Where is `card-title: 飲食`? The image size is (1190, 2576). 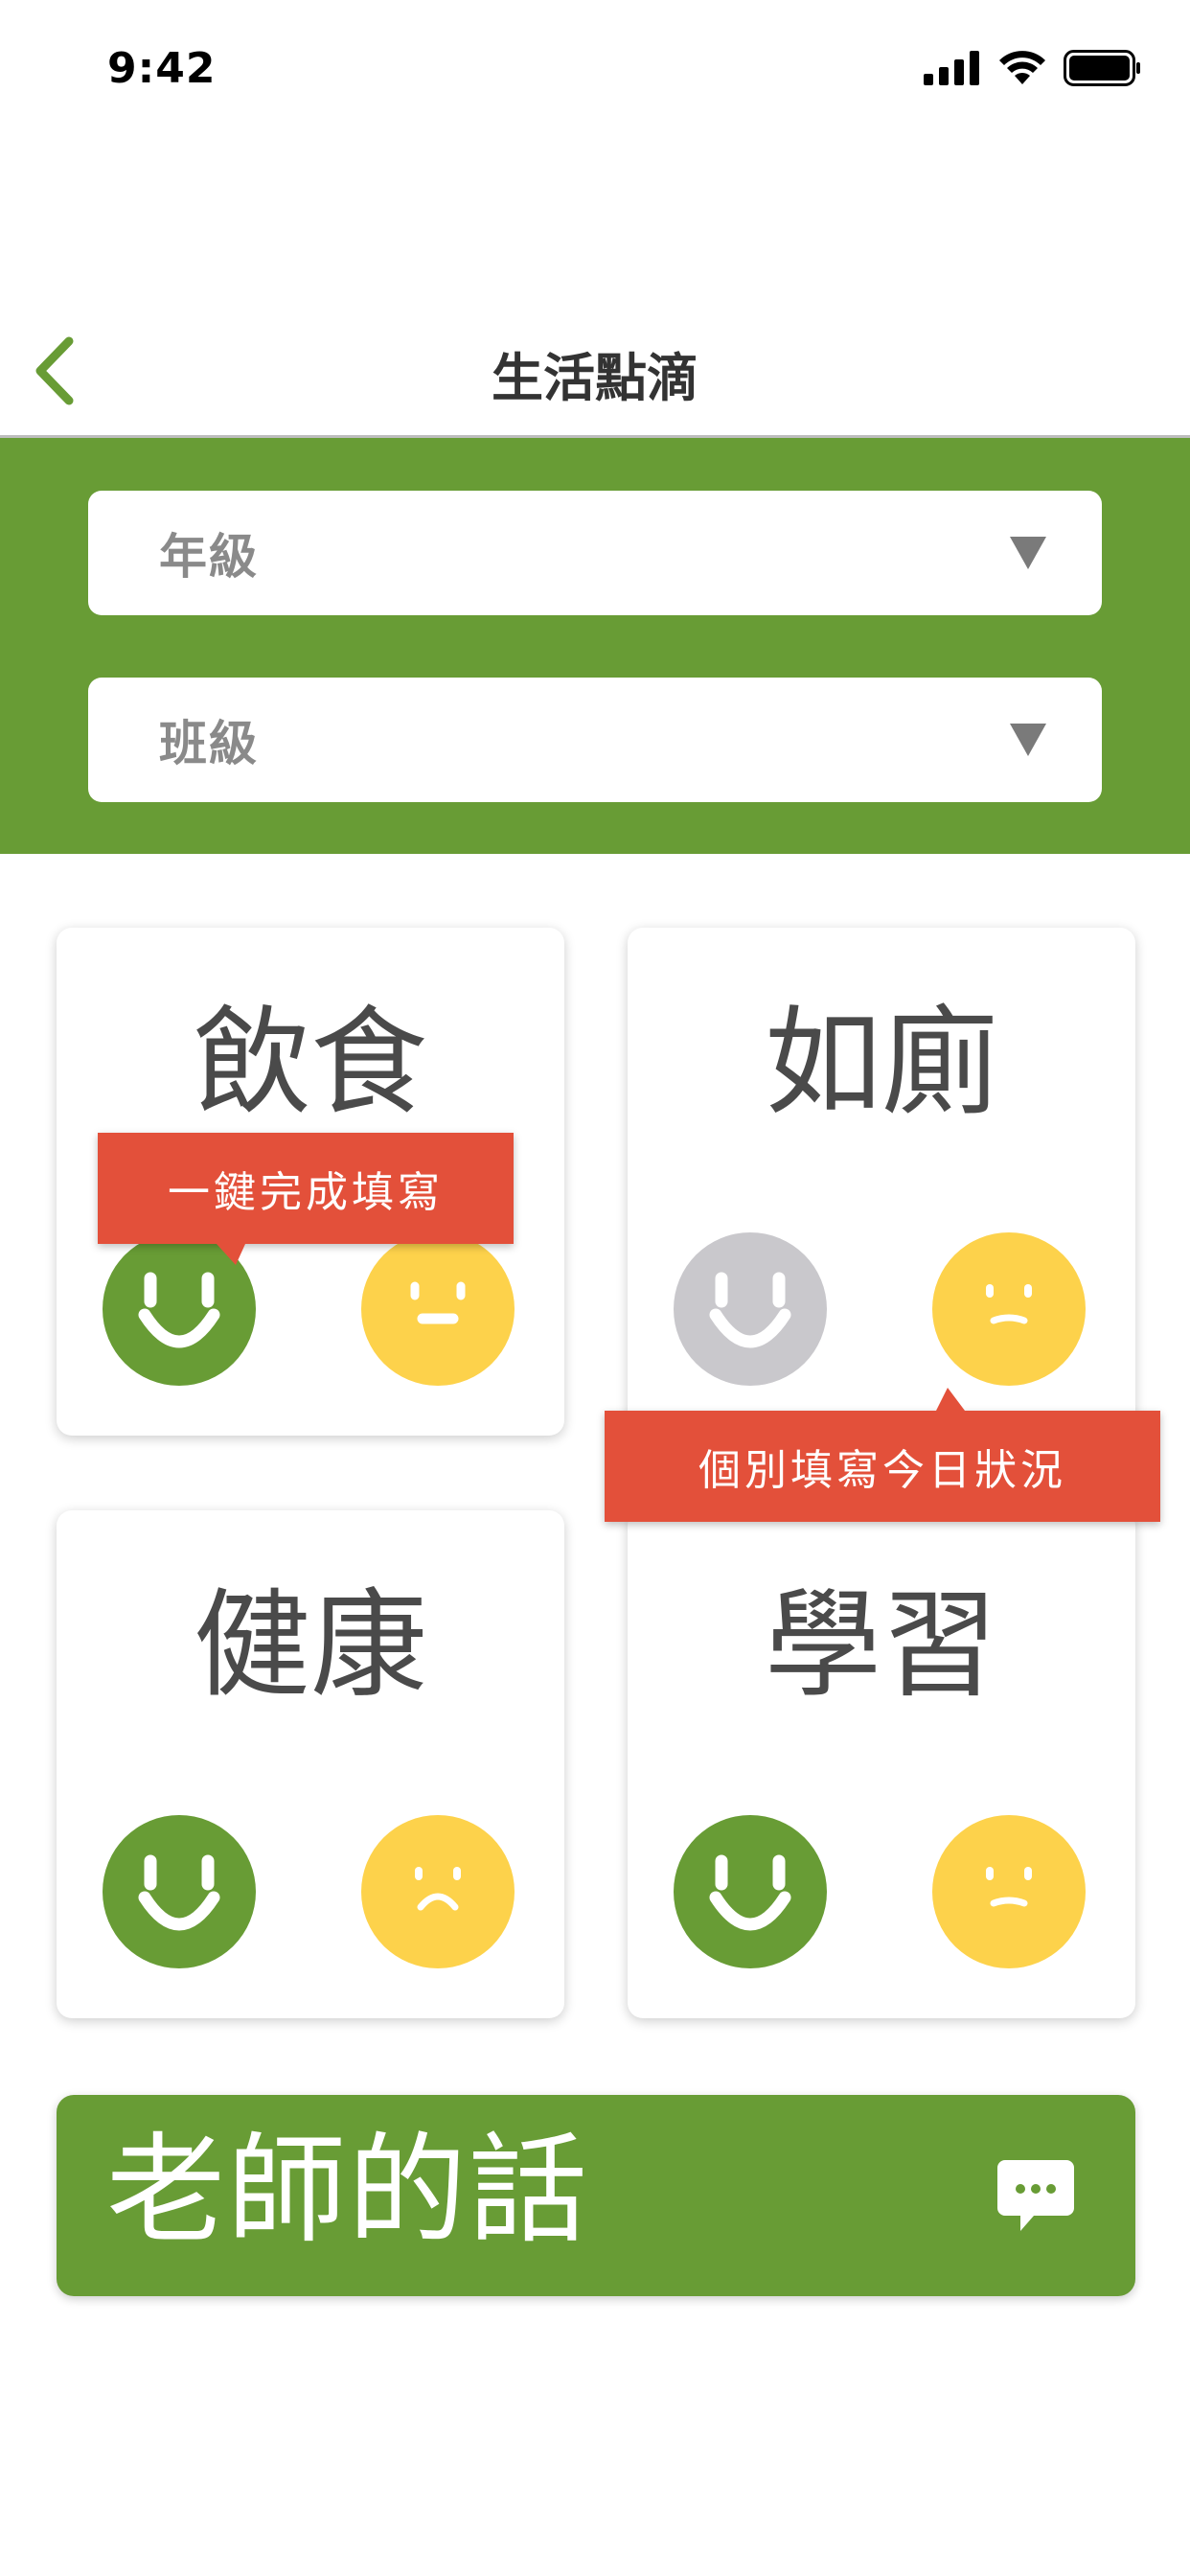
card-title: 飲食 is located at coordinates (311, 1063).